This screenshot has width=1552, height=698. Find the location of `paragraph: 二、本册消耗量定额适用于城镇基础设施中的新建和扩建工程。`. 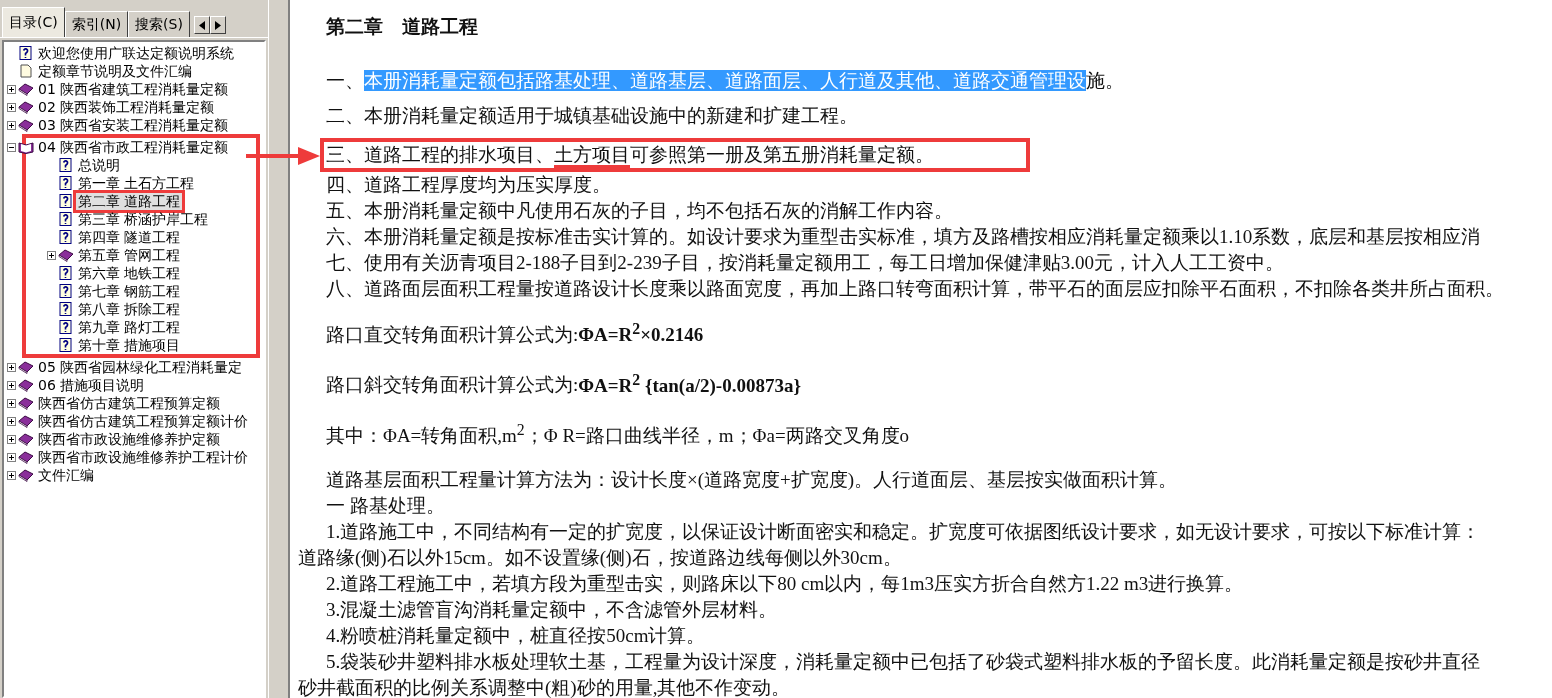

paragraph: 二、本册消耗量定额适用于城镇基础设施中的新建和扩建工程。 is located at coordinates (592, 116).